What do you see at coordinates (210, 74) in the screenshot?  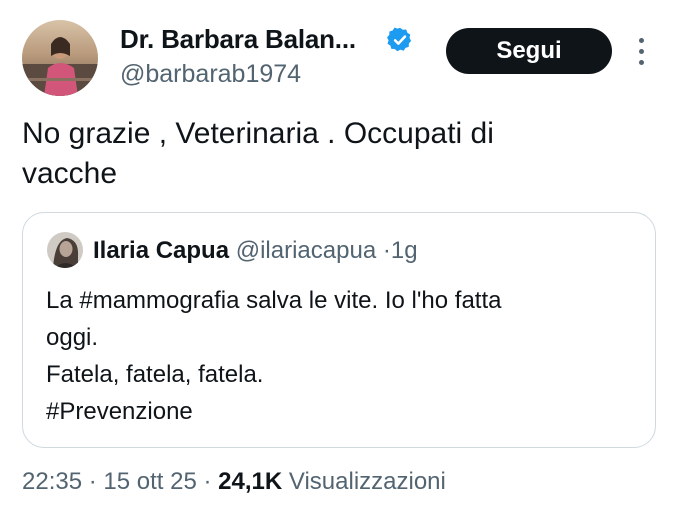 I see `author-handle: @barbarab1974` at bounding box center [210, 74].